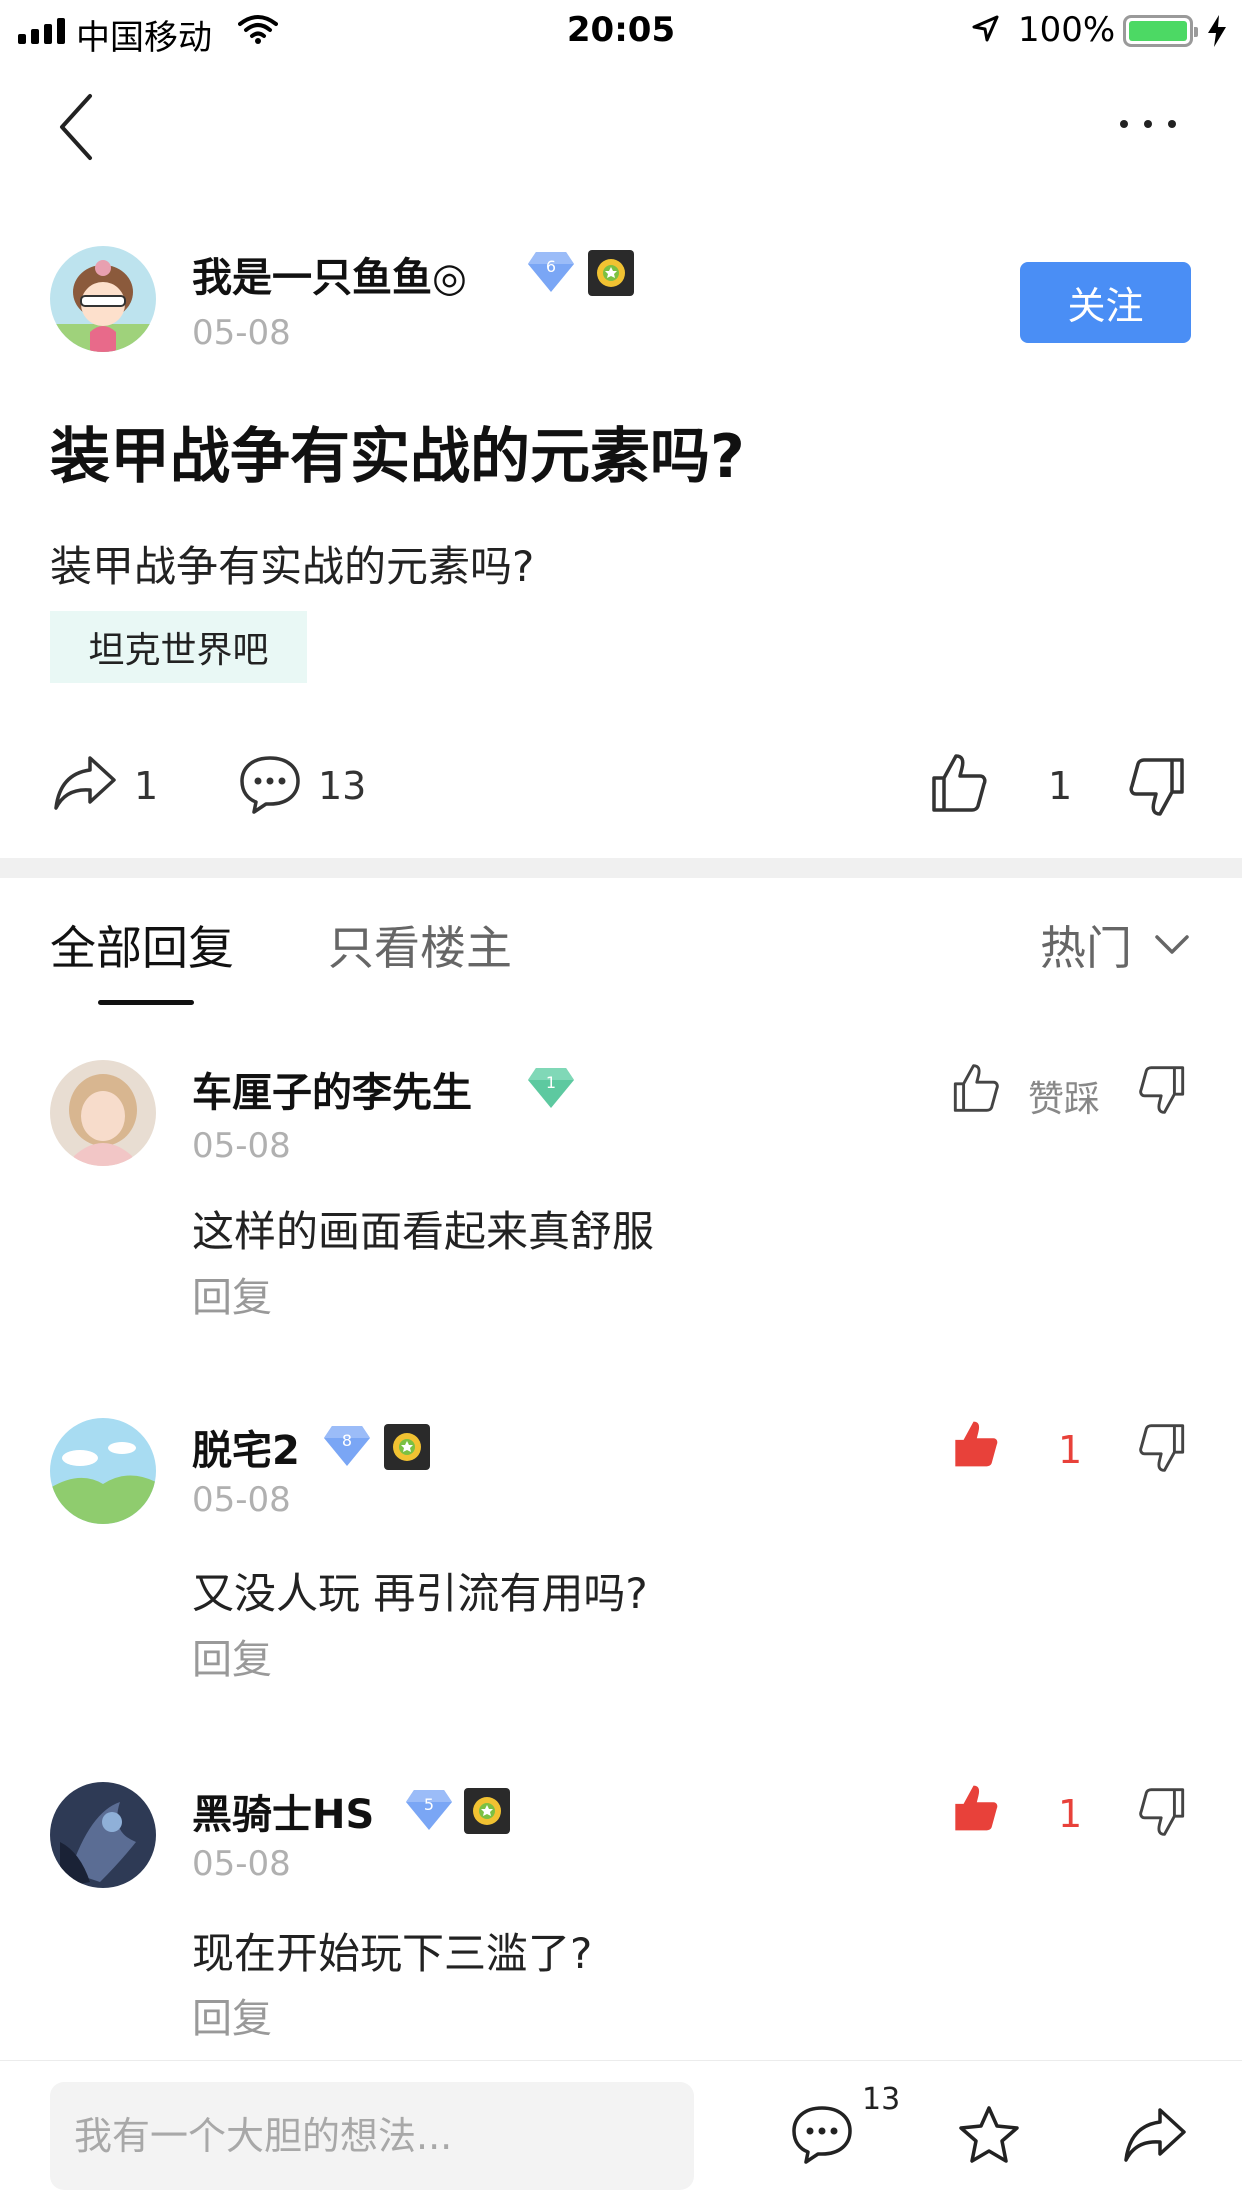 The height and width of the screenshot is (2208, 1242). I want to click on share-count: 1, so click(146, 786).